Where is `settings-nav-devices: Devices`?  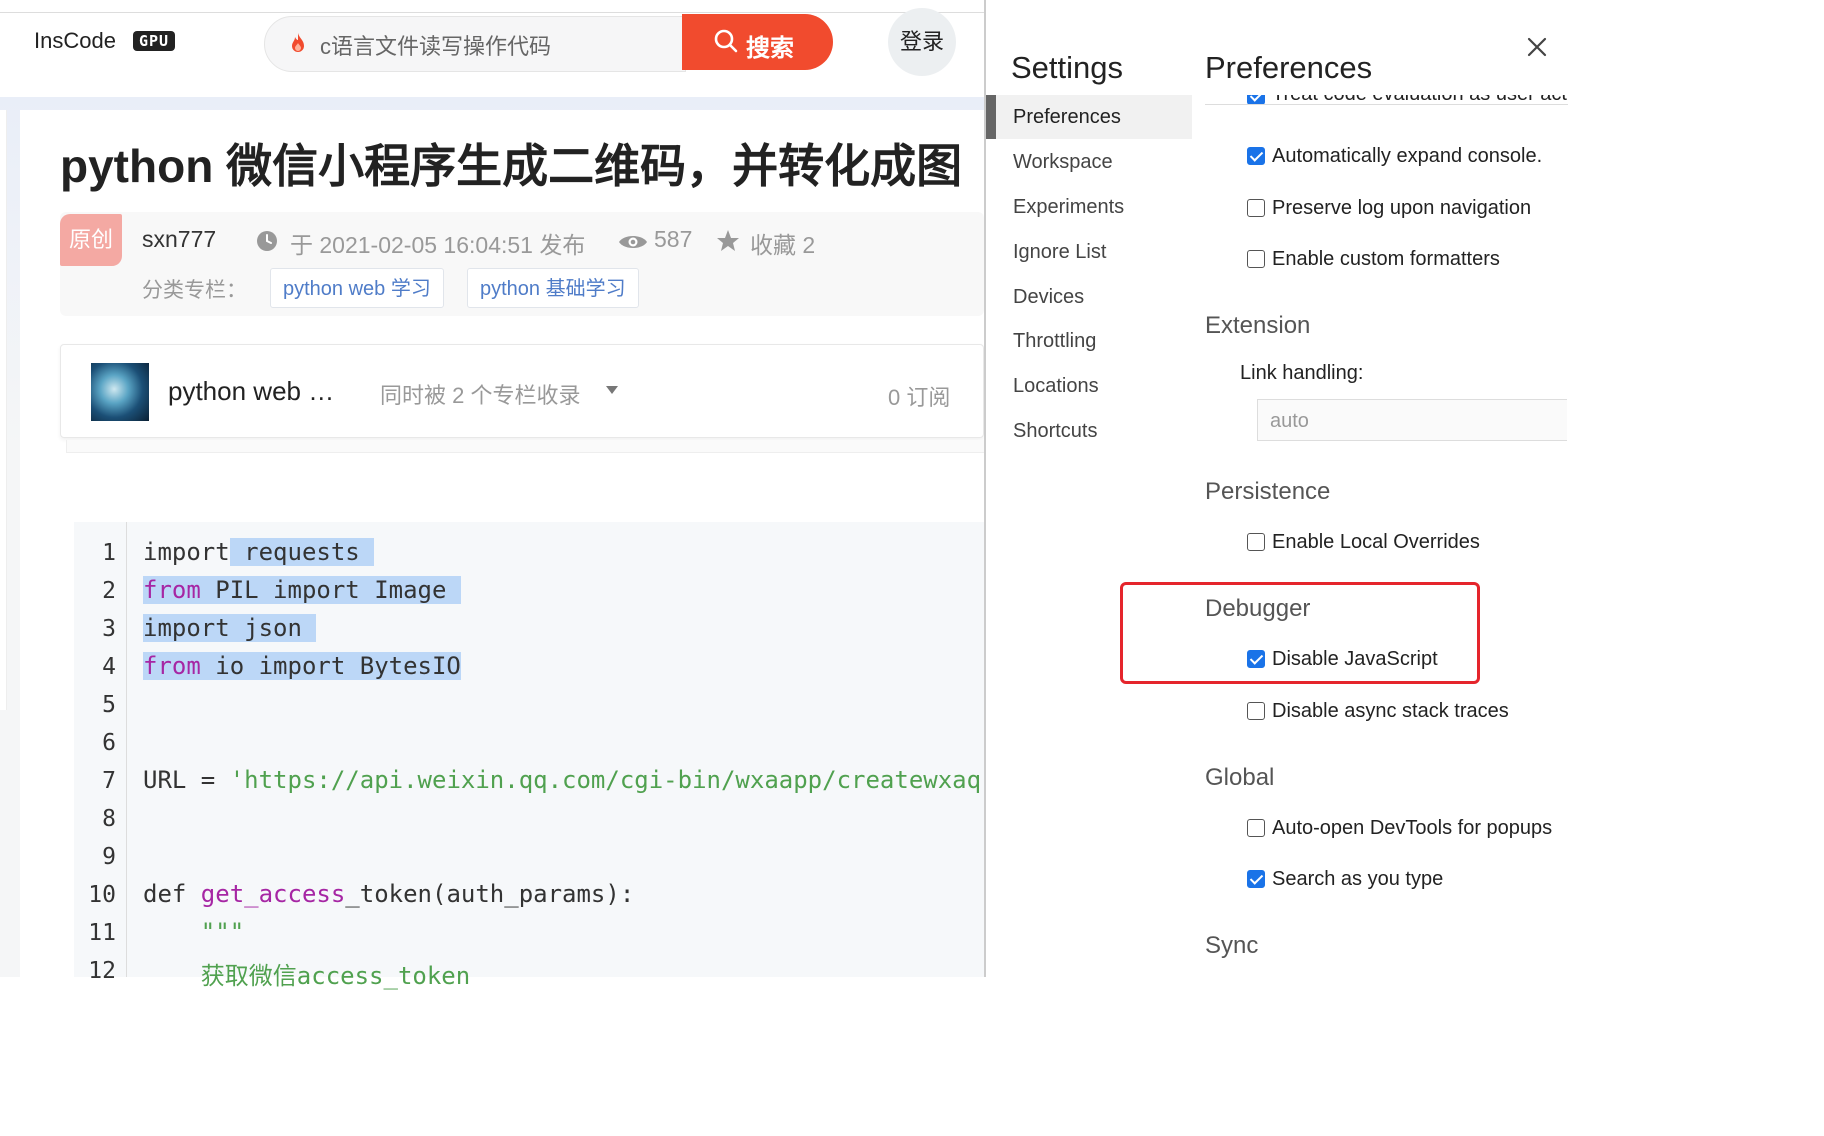 settings-nav-devices: Devices is located at coordinates (1048, 297).